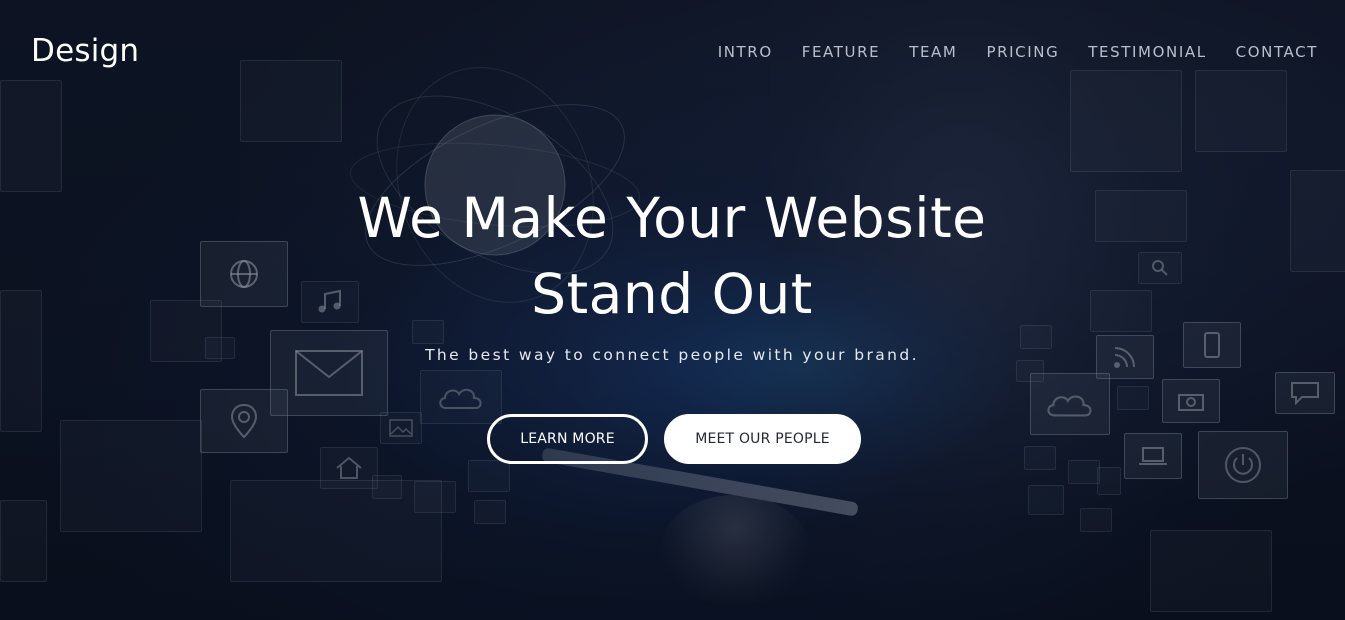  Describe the element at coordinates (745, 52) in the screenshot. I see `nav-link-intro: INTRO` at that location.